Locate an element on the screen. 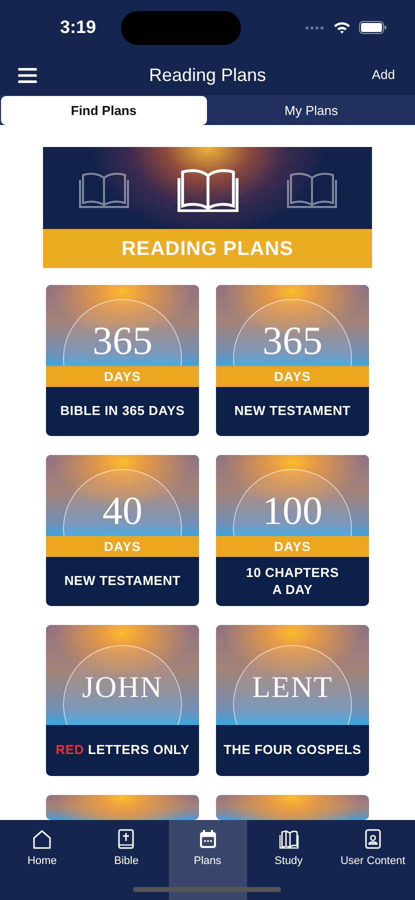  signal-icon is located at coordinates (315, 28).